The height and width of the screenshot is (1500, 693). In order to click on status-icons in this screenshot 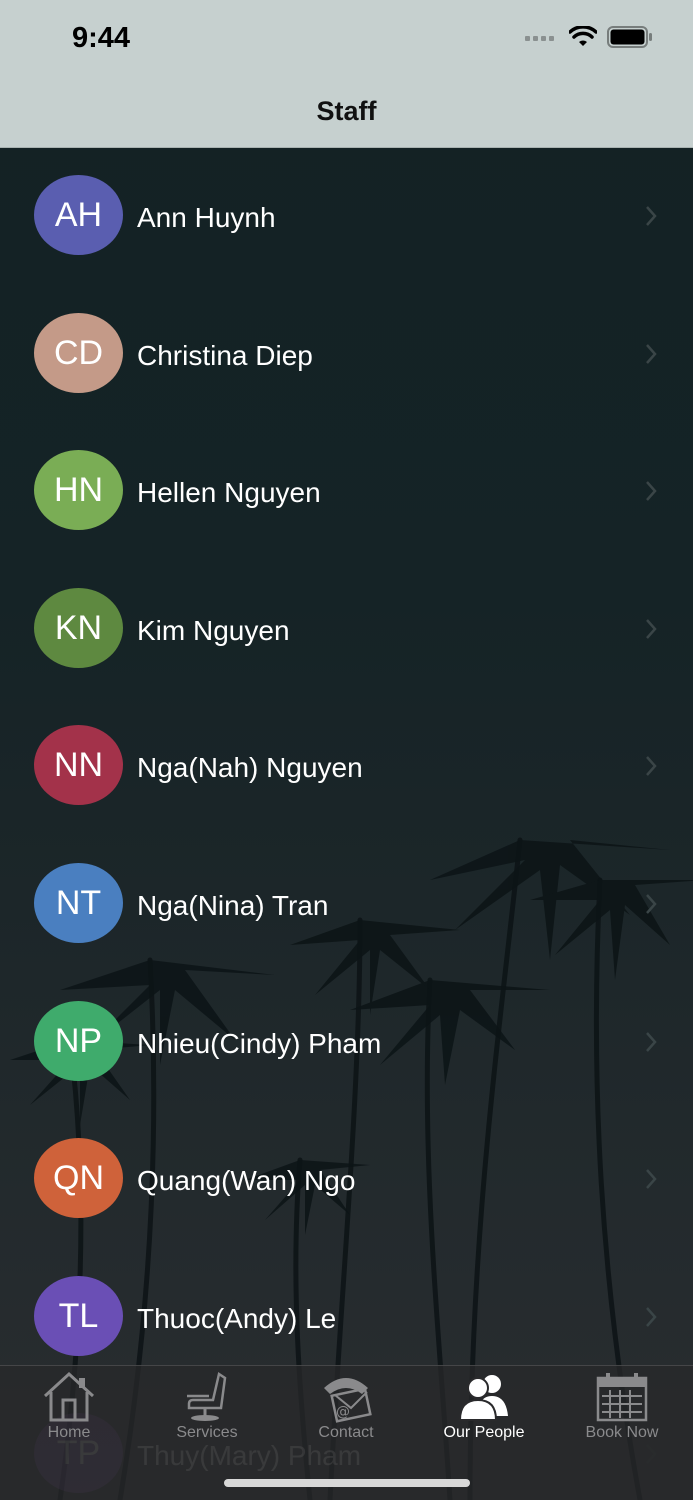, I will do `click(589, 37)`.